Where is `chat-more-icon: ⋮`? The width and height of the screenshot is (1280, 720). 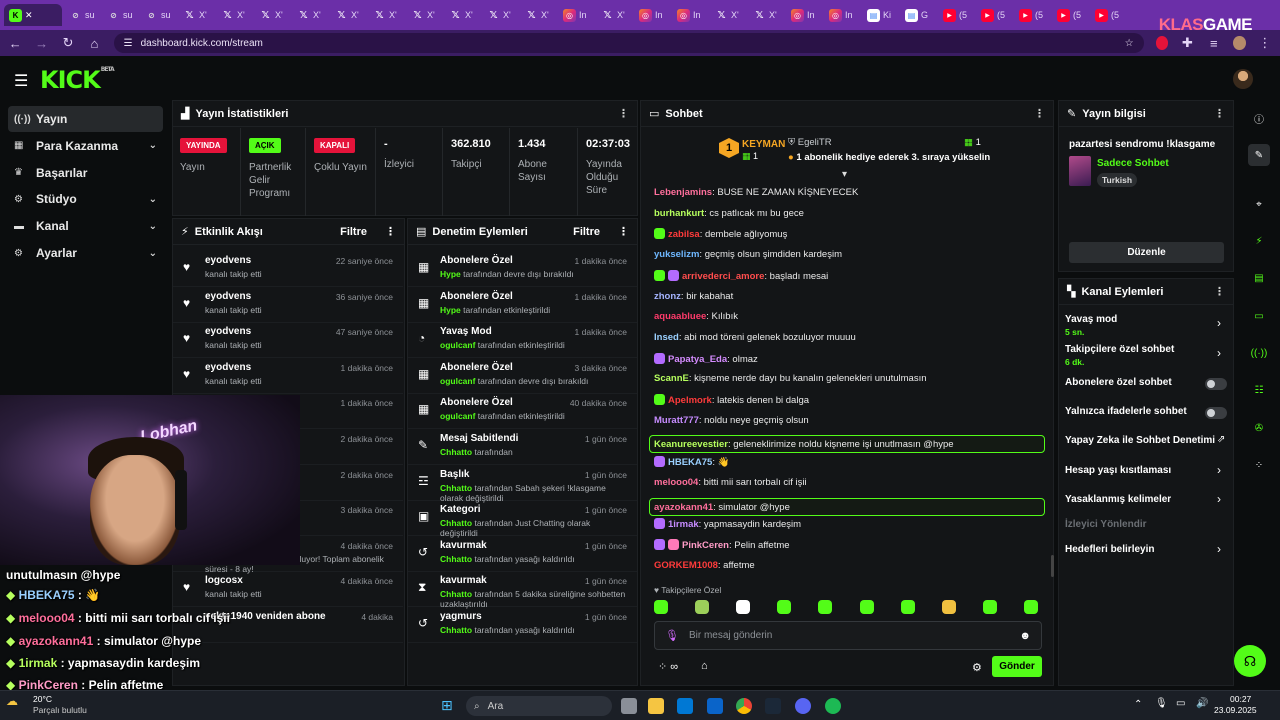 chat-more-icon: ⋮ is located at coordinates (1039, 113).